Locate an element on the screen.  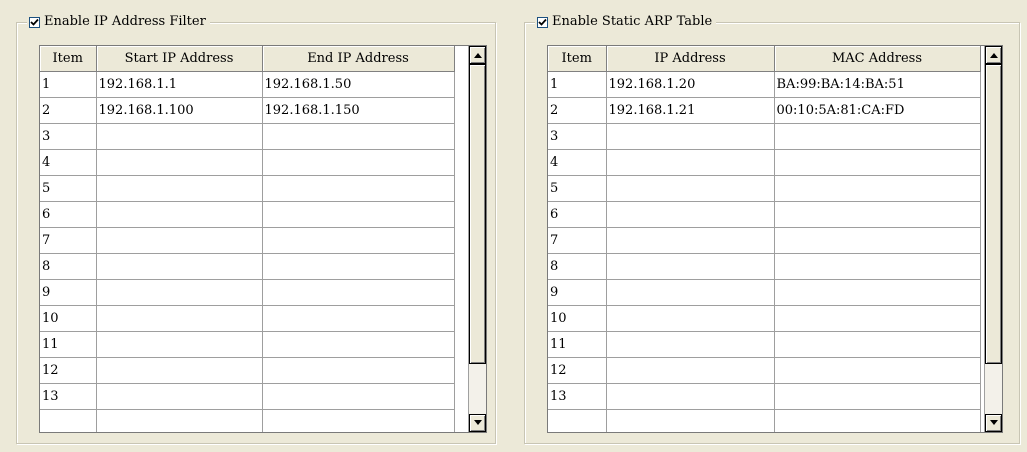
table-row: 4 is located at coordinates (247, 162).